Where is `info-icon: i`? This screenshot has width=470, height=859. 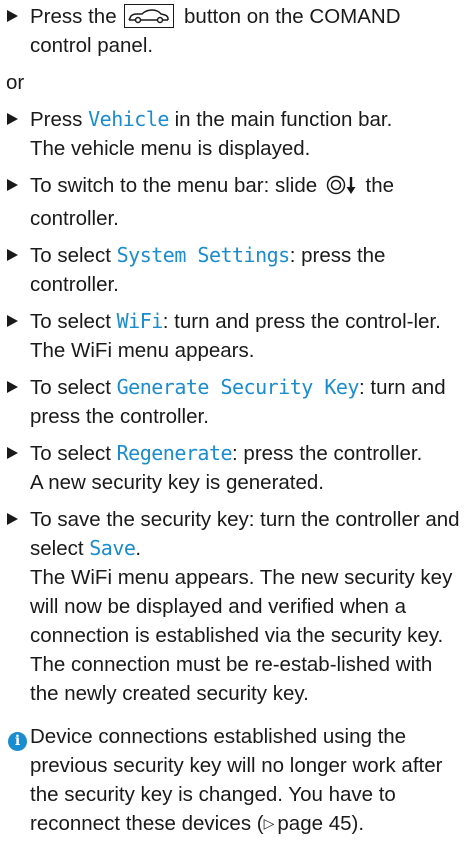
info-icon: i is located at coordinates (17, 741).